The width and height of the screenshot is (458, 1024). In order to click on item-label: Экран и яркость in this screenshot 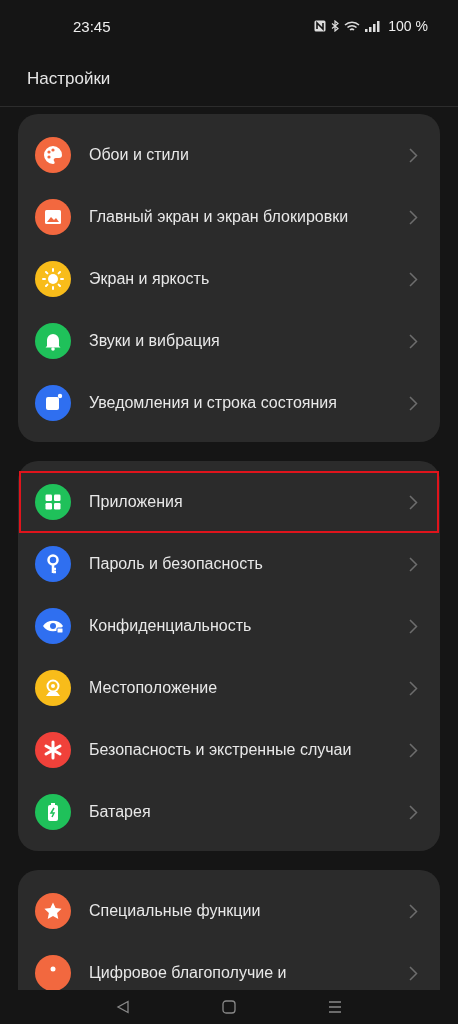, I will do `click(150, 279)`.